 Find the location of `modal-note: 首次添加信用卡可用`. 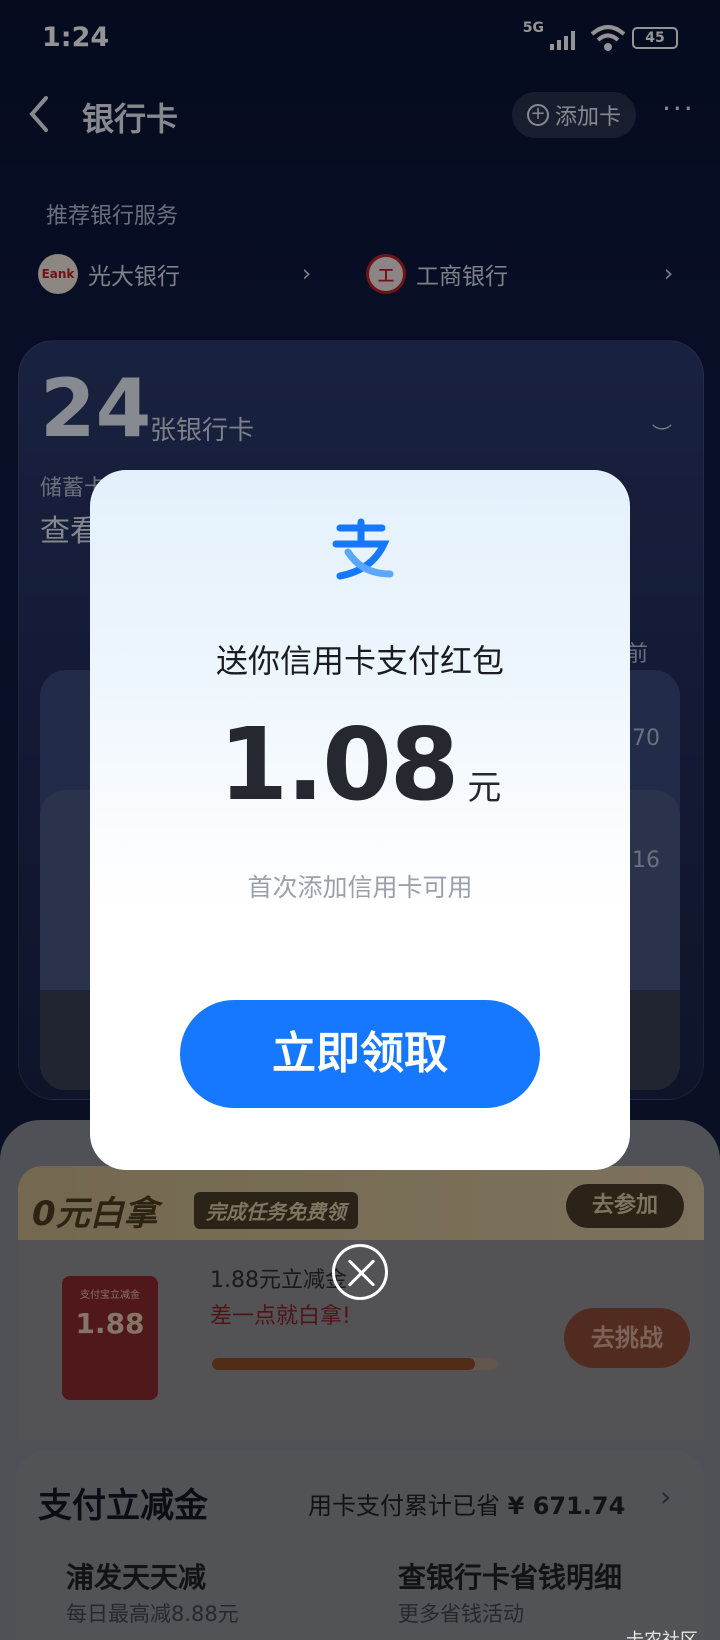

modal-note: 首次添加信用卡可用 is located at coordinates (360, 887).